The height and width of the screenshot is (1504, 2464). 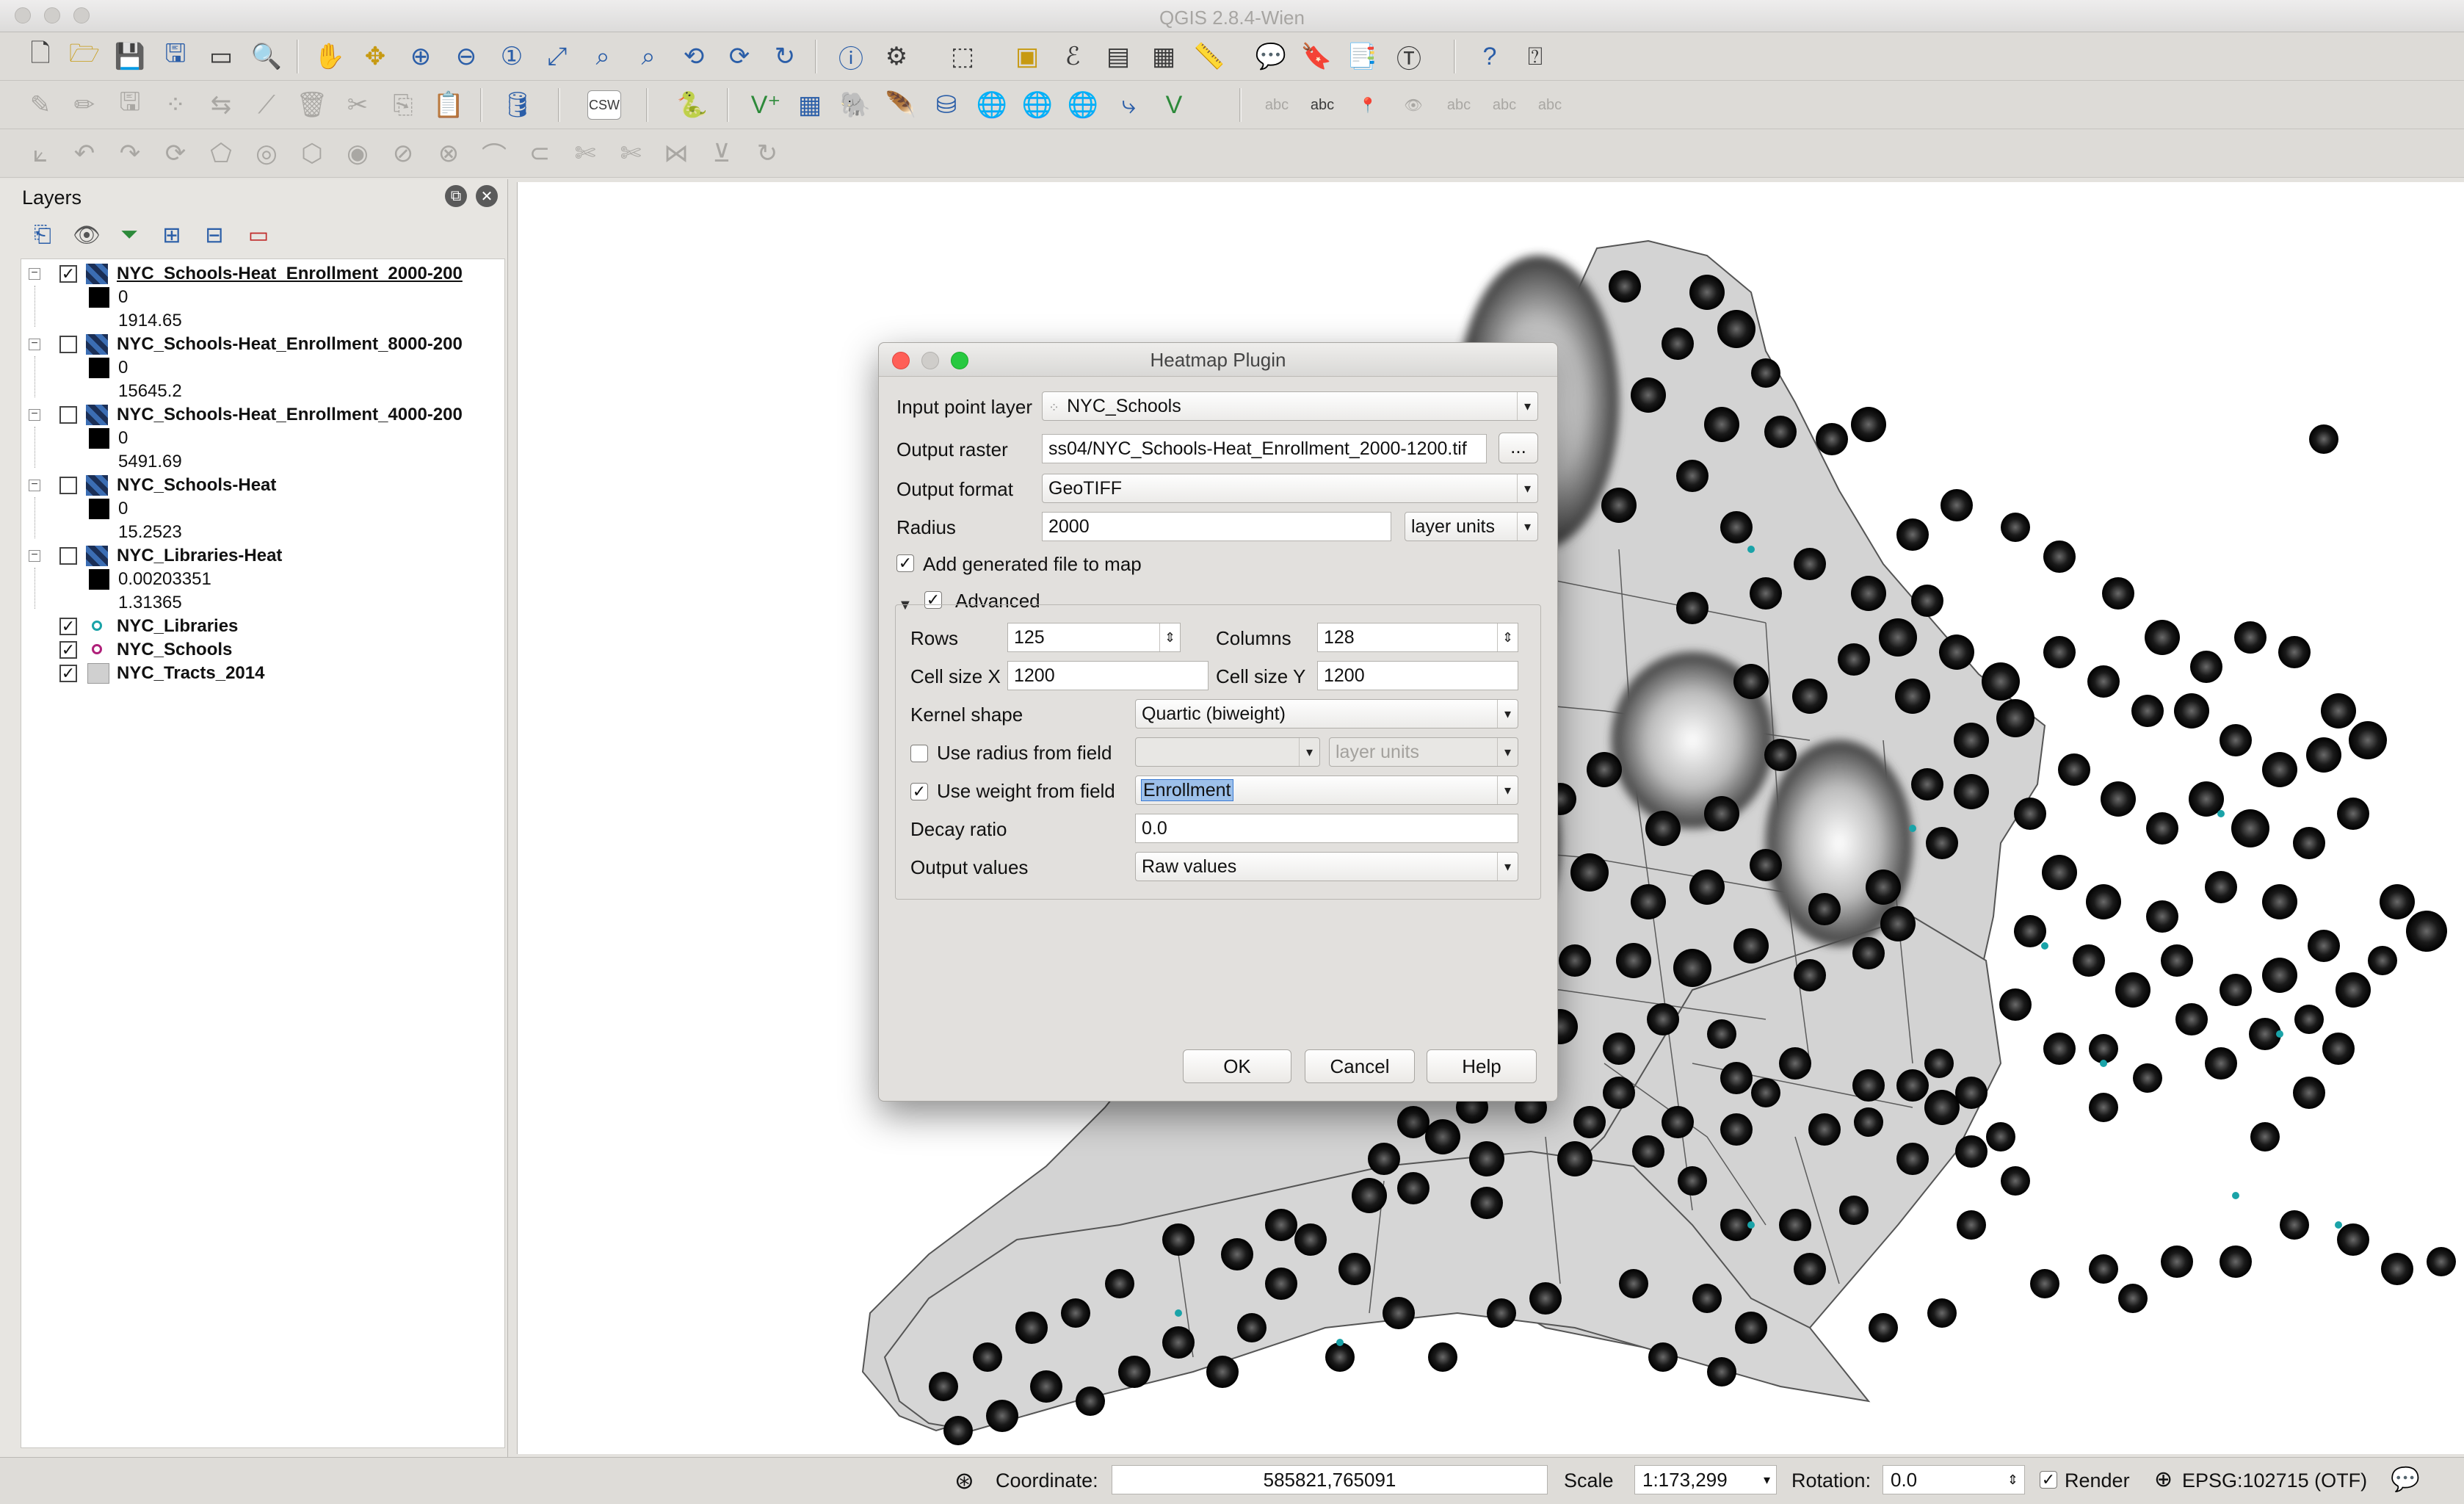 I want to click on copy-features-icon: ⎘, so click(x=403, y=105).